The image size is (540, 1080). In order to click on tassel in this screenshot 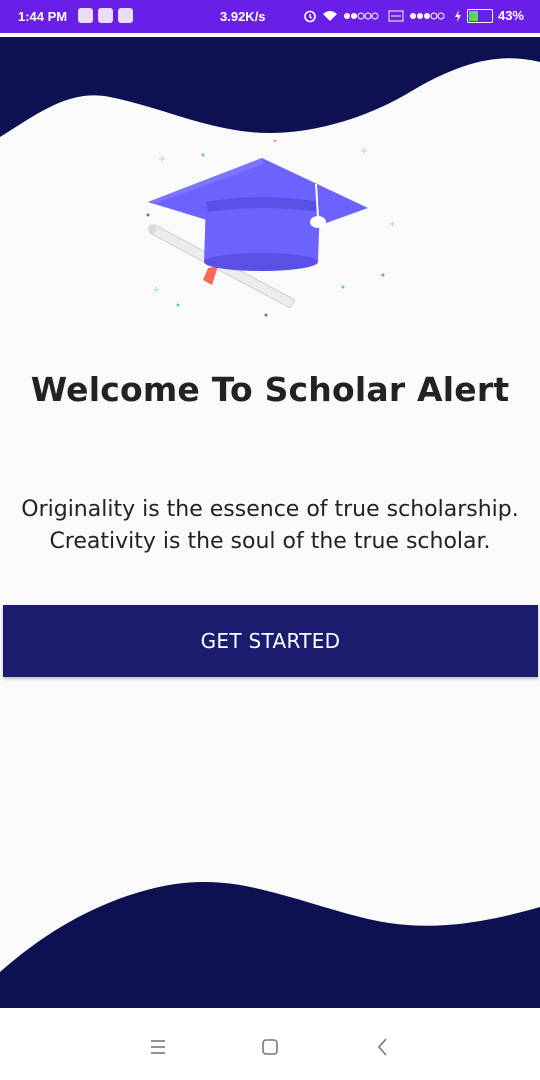, I will do `click(210, 275)`.